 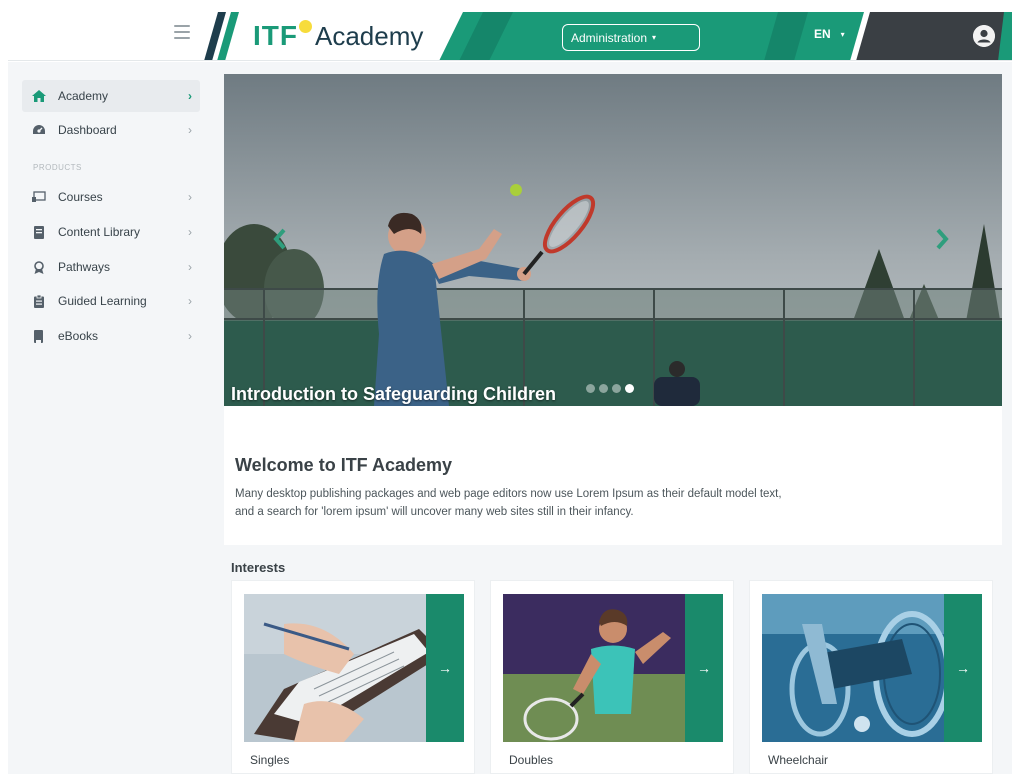 I want to click on sidebar-item-guided-learning: Guided Learning ›, so click(x=111, y=301).